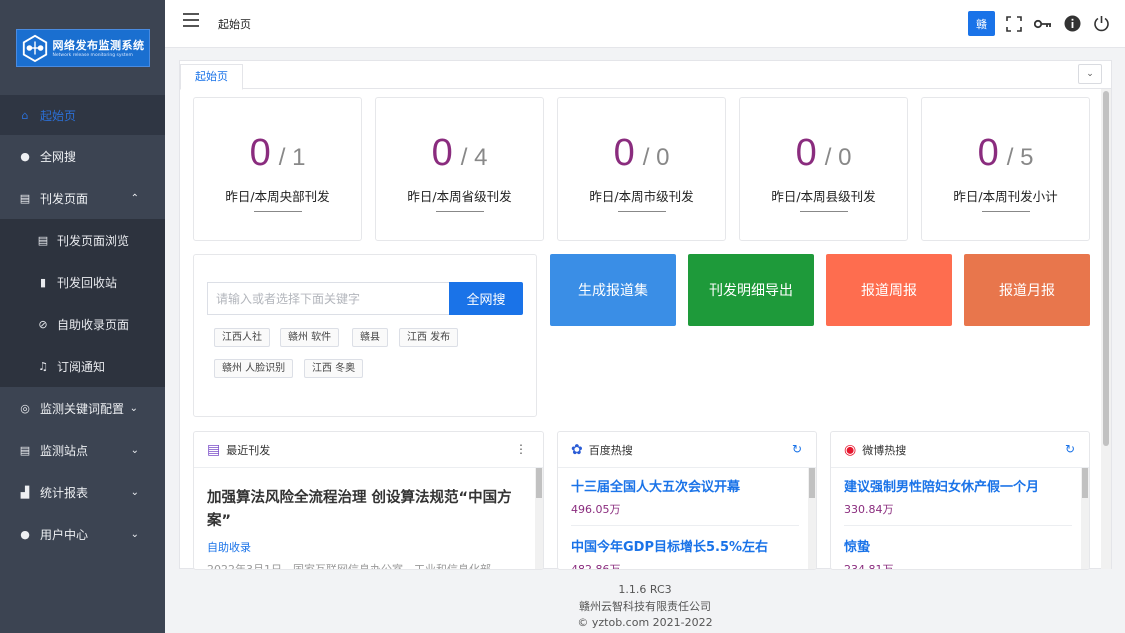  Describe the element at coordinates (751, 290) in the screenshot. I see `export-publish-details-button: 刊发明细导出` at that location.